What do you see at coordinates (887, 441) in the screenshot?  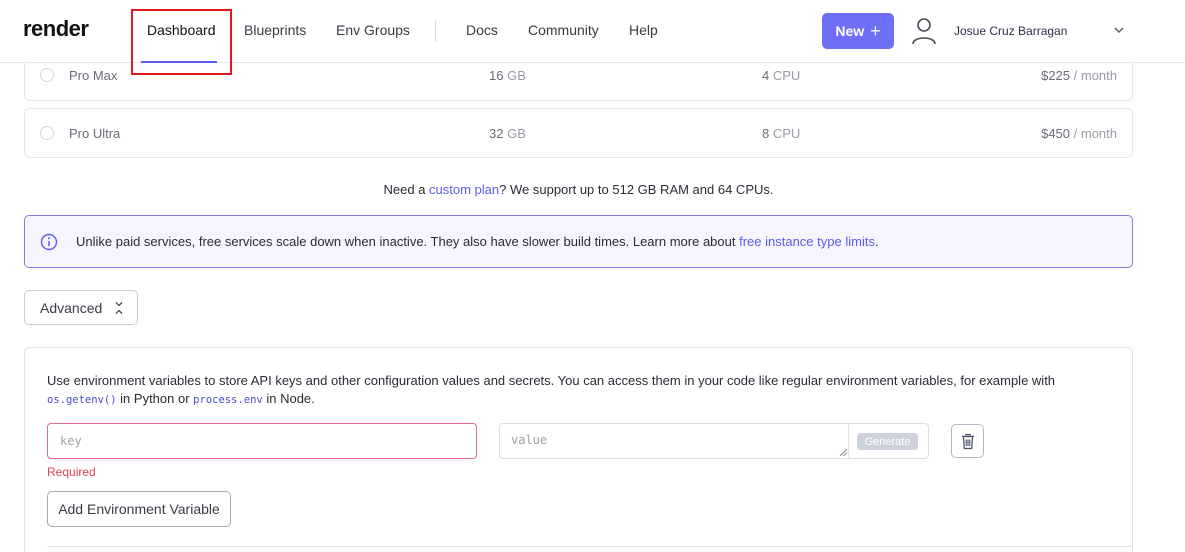 I see `generate-button: Generate` at bounding box center [887, 441].